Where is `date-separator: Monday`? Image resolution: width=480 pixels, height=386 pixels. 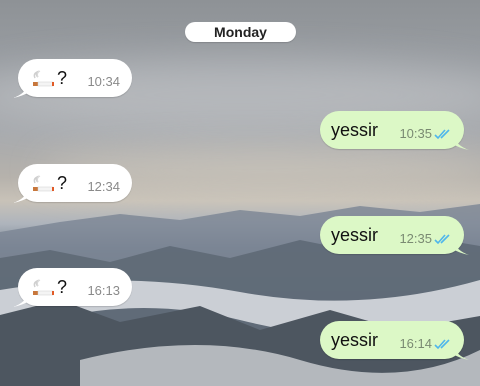
date-separator: Monday is located at coordinates (240, 32).